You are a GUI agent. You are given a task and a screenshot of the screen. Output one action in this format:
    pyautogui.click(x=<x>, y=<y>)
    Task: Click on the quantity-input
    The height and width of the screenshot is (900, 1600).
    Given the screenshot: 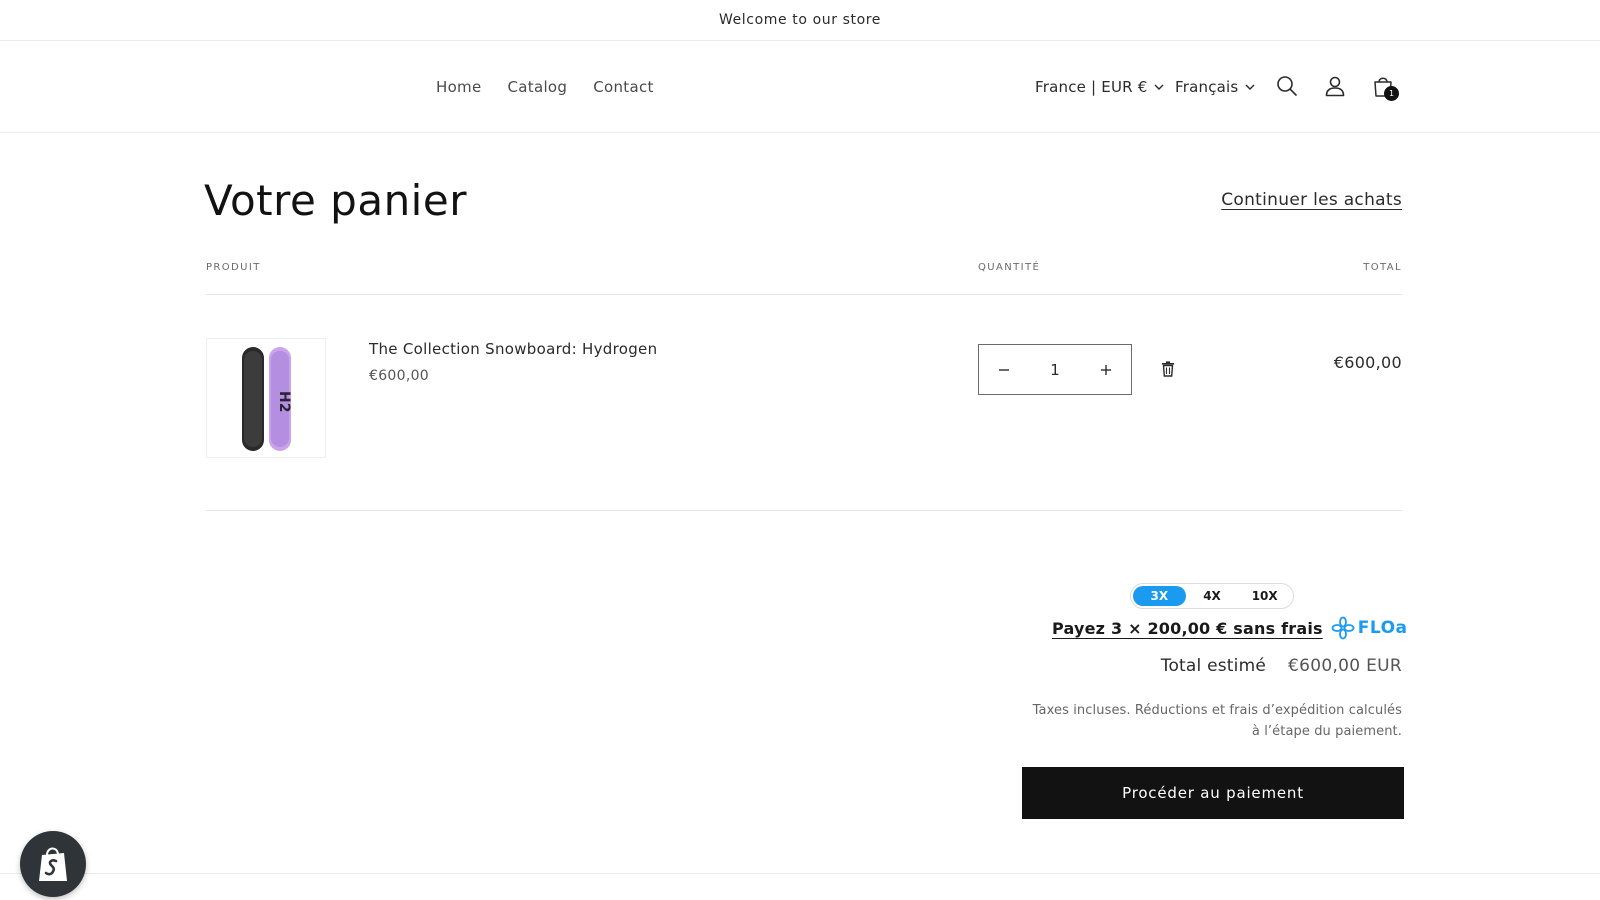 What is the action you would take?
    pyautogui.click(x=1055, y=369)
    